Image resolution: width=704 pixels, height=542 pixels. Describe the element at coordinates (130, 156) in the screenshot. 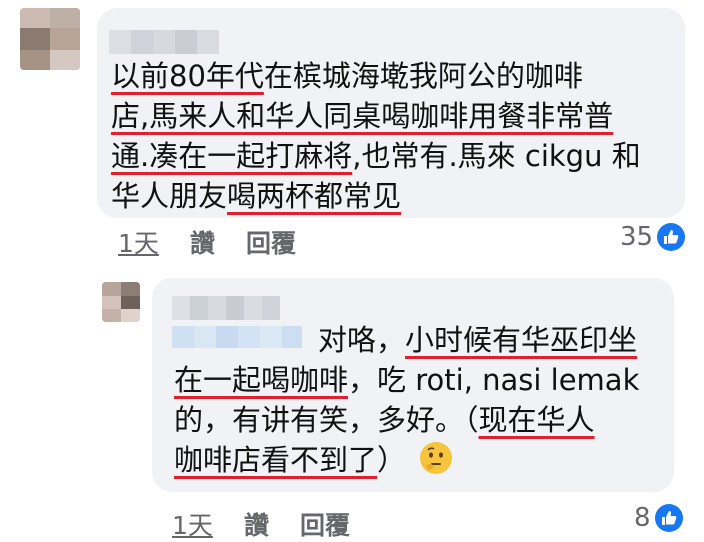

I see `comment-text-segment: 通.` at that location.